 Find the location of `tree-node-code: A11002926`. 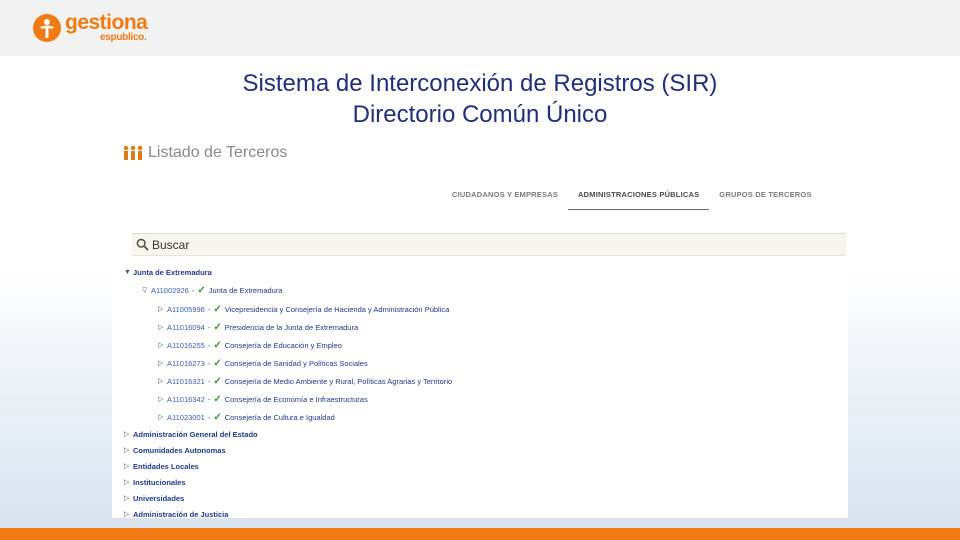

tree-node-code: A11002926 is located at coordinates (170, 290).